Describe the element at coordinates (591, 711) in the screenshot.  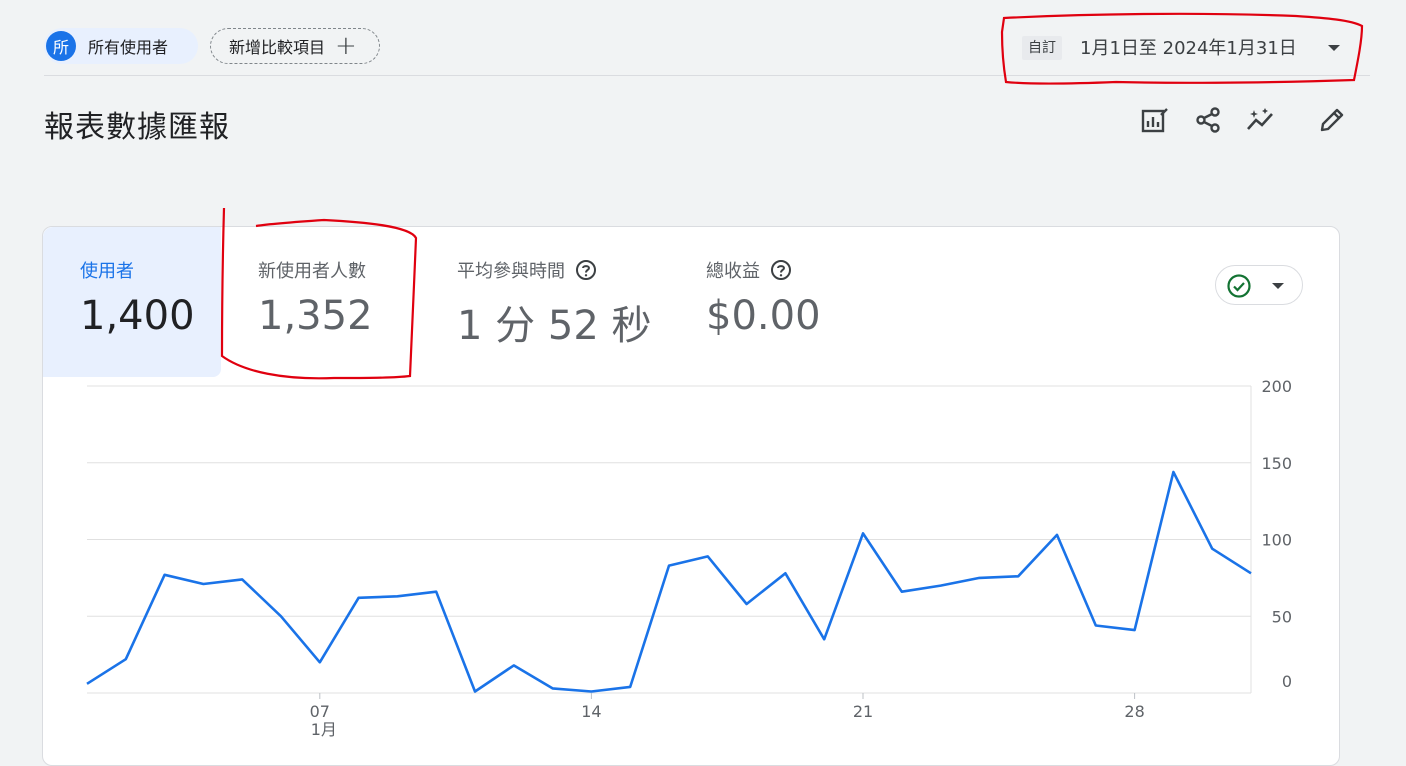
I see `x-tick-label: 14` at that location.